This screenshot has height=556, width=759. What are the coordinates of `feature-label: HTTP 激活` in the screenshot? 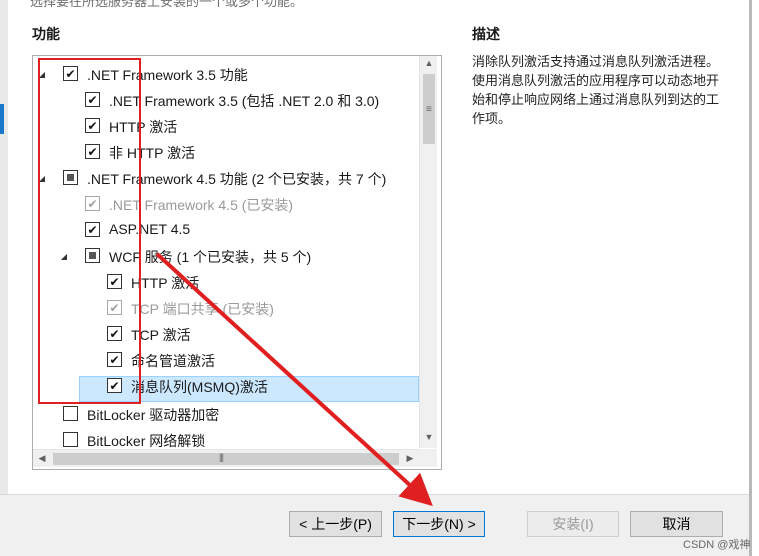 It's located at (165, 283).